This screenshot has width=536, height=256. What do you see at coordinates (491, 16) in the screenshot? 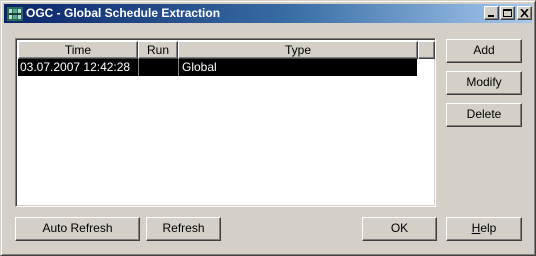
I see `minimize-icon` at bounding box center [491, 16].